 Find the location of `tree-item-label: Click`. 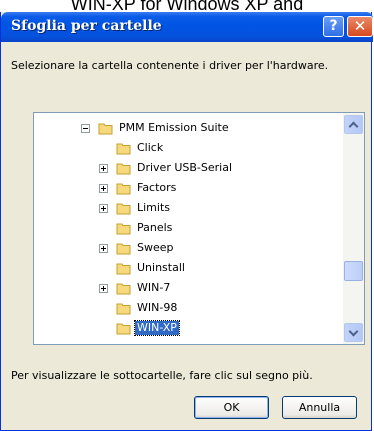

tree-item-label: Click is located at coordinates (150, 147).